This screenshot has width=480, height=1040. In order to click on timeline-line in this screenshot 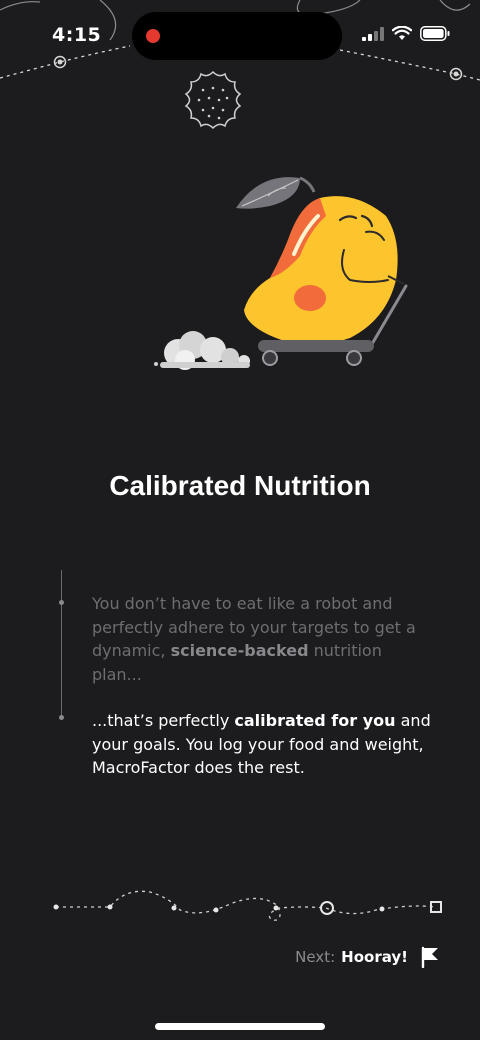, I will do `click(61, 645)`.